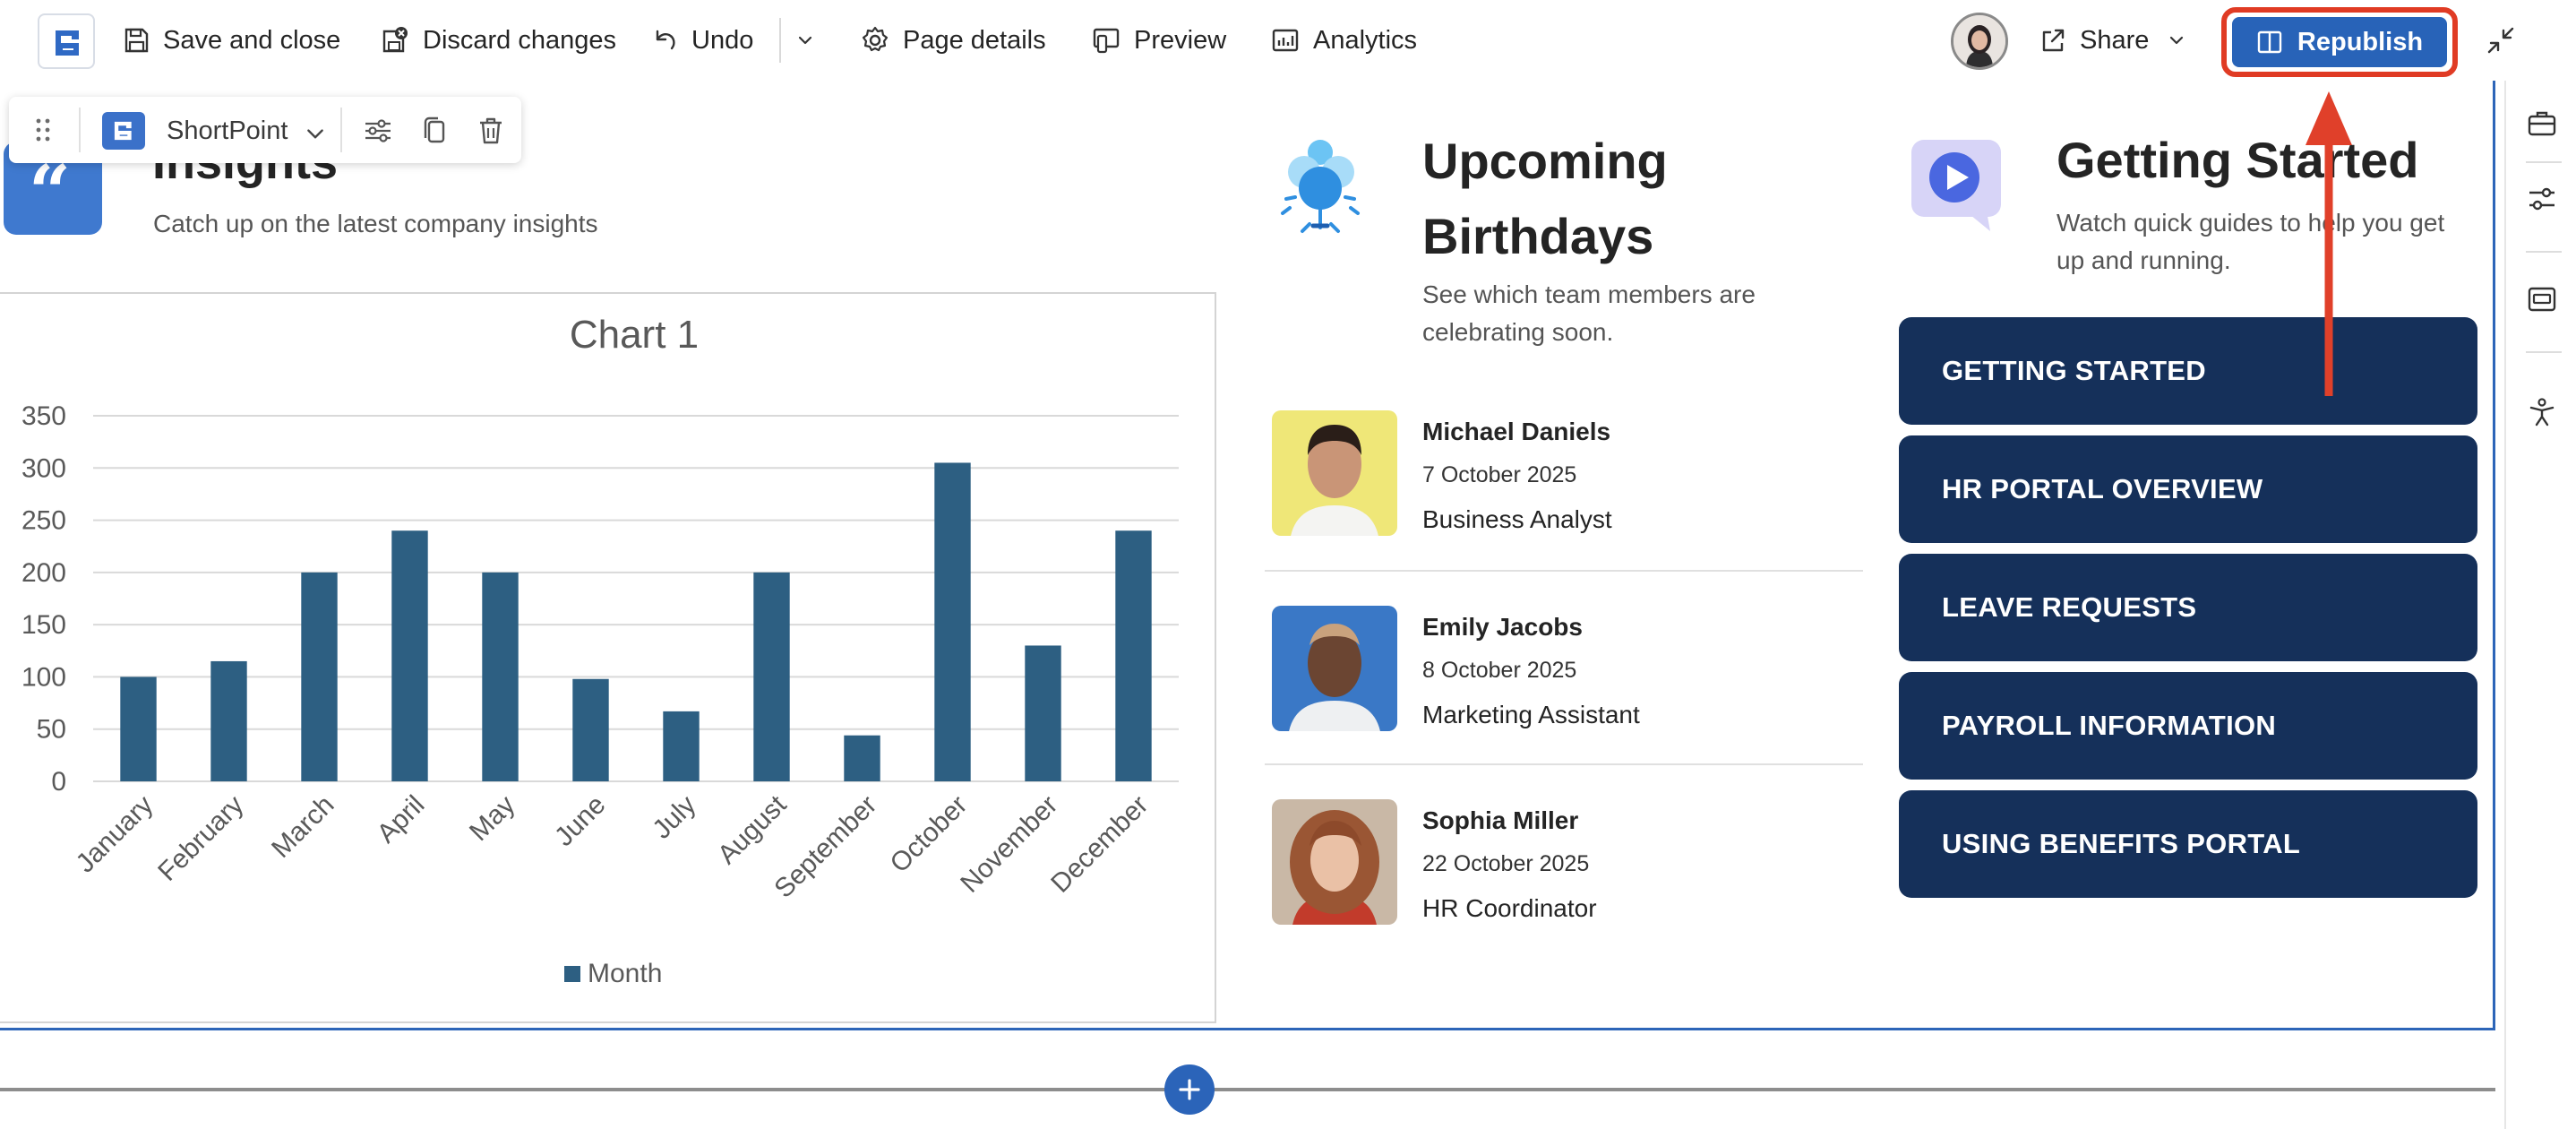  I want to click on y-tick-label: 300, so click(43, 468).